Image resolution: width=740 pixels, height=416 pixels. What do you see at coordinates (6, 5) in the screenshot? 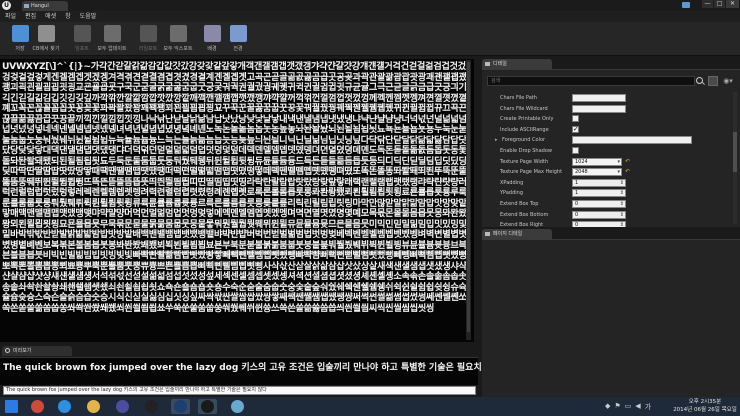
I see `unreal-logo-icon: U` at bounding box center [6, 5].